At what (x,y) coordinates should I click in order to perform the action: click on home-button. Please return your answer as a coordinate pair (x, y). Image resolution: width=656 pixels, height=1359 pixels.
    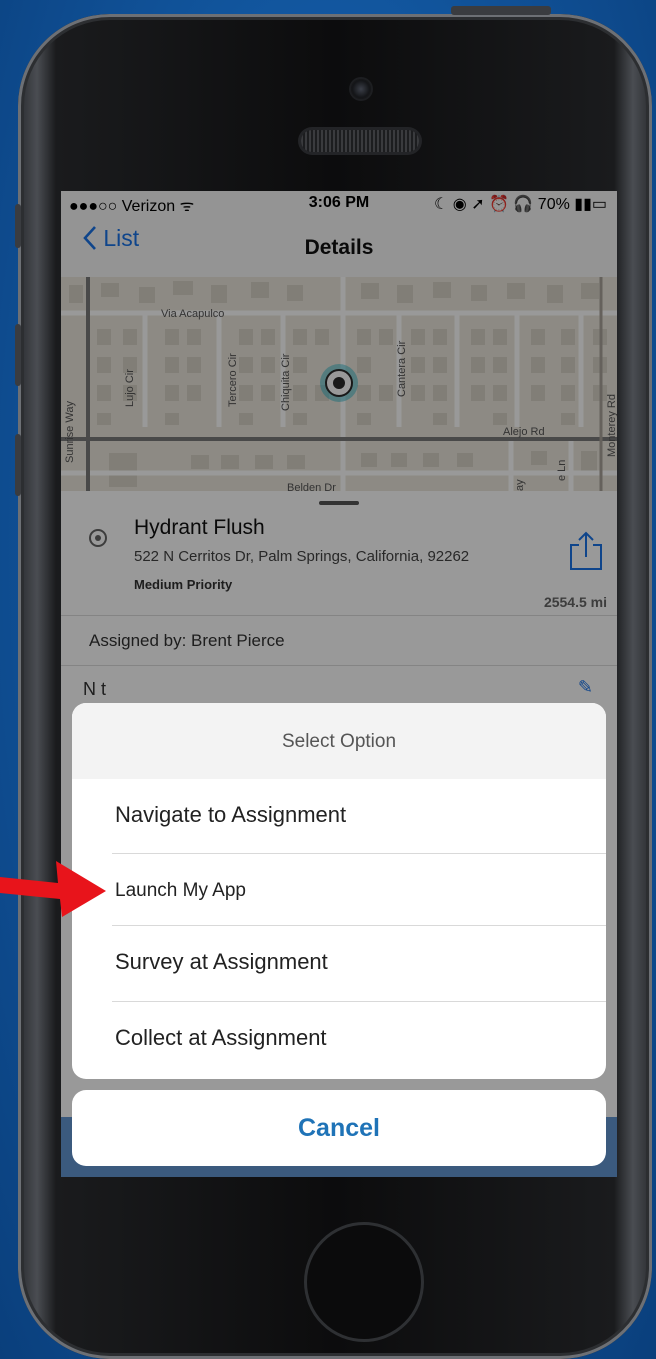
    Looking at the image, I should click on (364, 1282).